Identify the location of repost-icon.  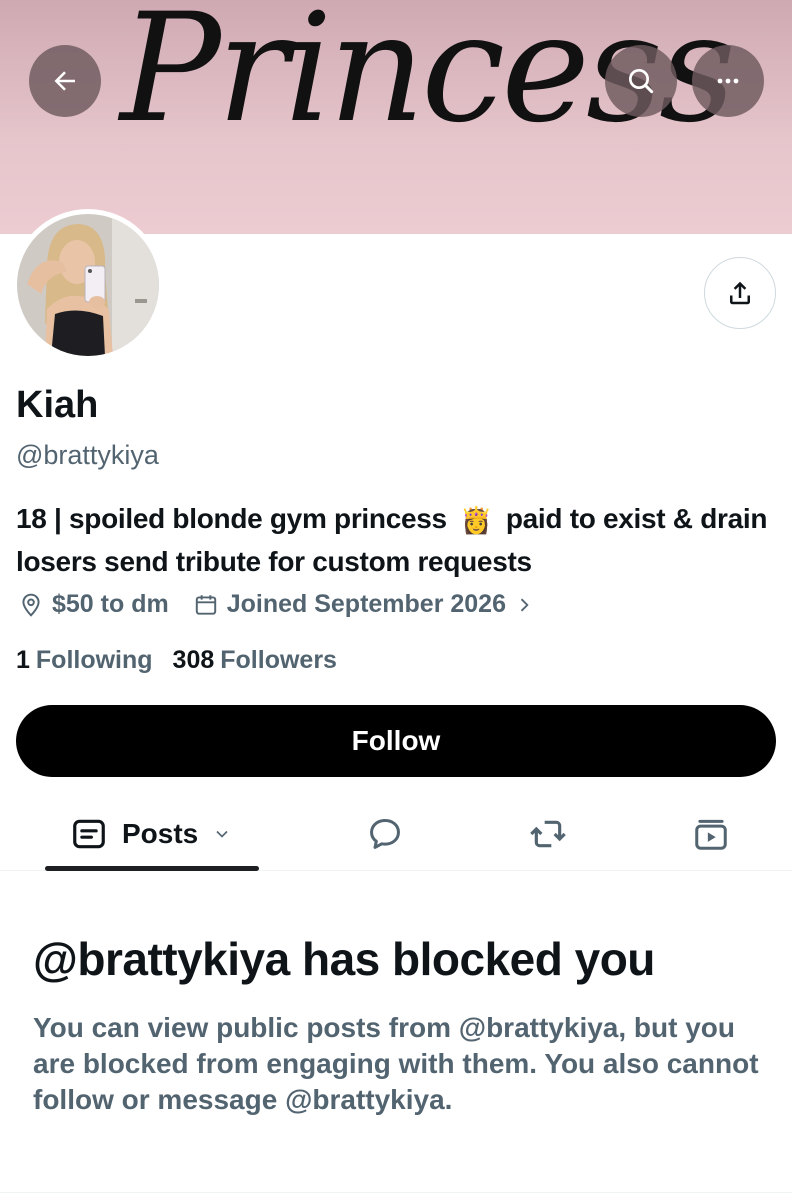
(548, 833).